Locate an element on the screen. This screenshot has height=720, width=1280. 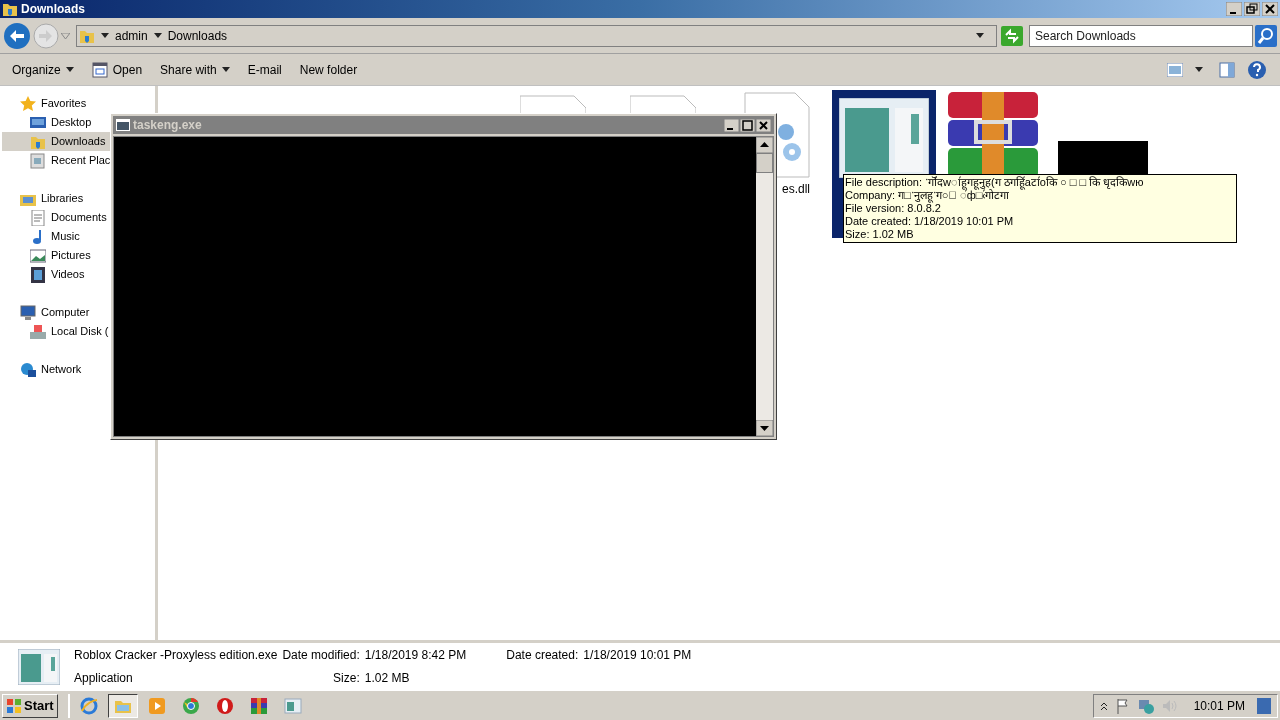
field-value: 1.02 MB is located at coordinates (387, 678).